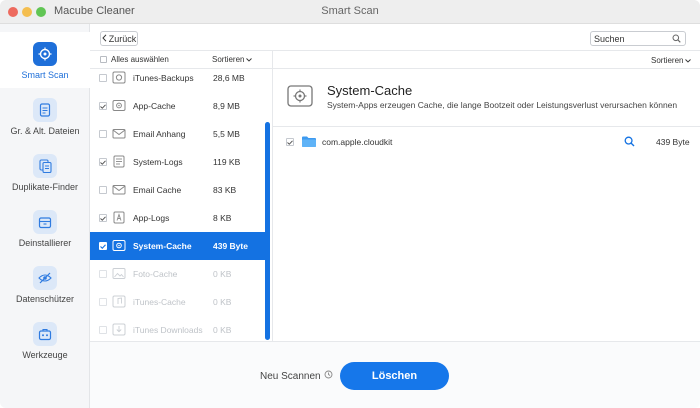  I want to click on file-size: 439 Byte, so click(673, 142).